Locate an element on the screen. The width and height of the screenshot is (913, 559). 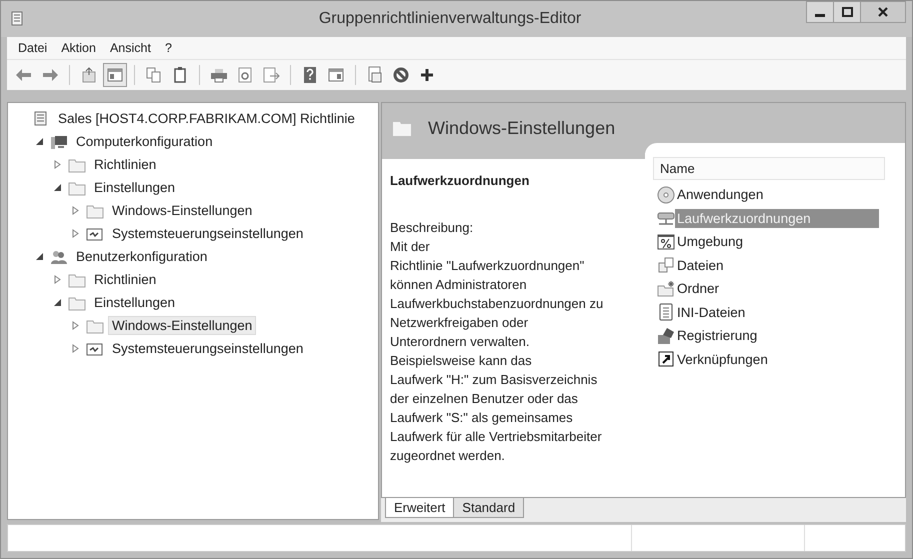
list-item: Dateien is located at coordinates (777, 265).